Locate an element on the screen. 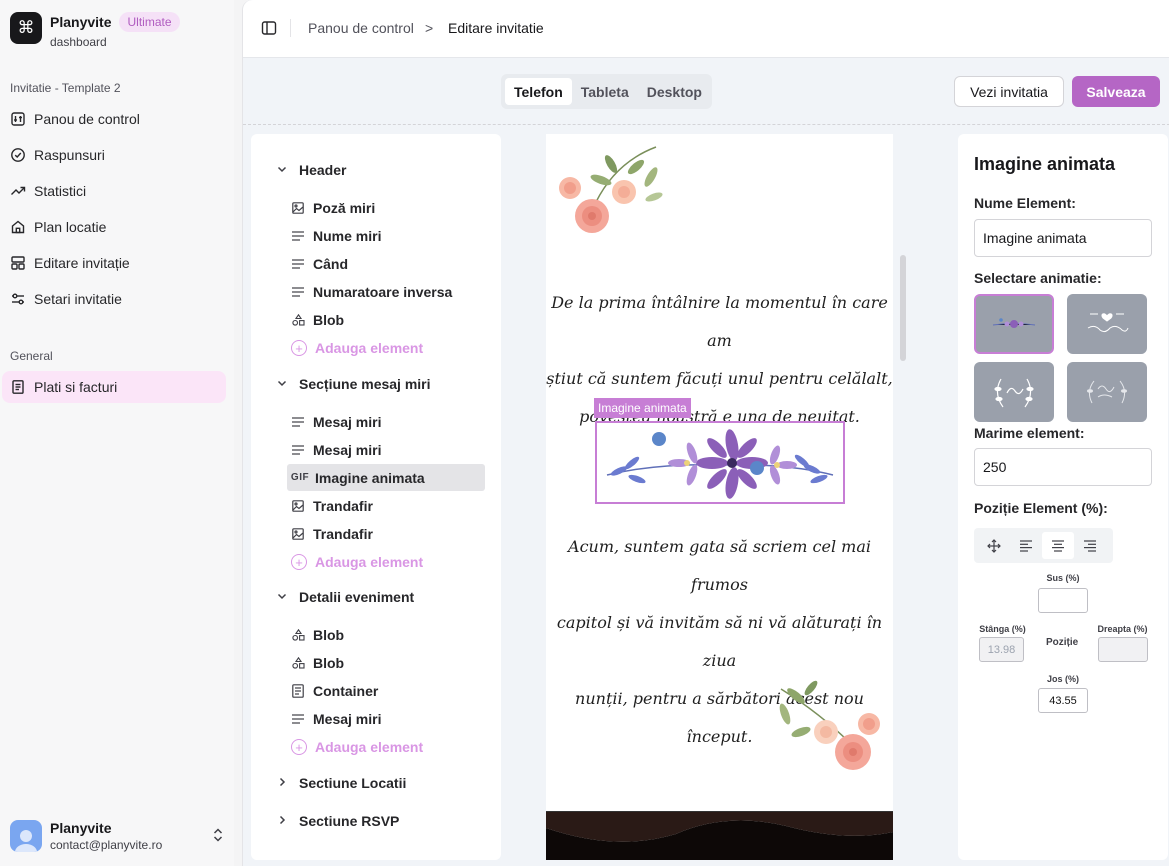 The width and height of the screenshot is (1169, 866). tree-section-locations: Sectiune Locatii is located at coordinates (341, 783).